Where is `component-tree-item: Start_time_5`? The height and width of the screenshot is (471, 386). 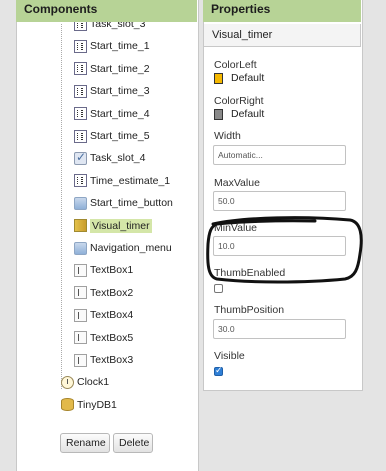 component-tree-item: Start_time_5 is located at coordinates (112, 136).